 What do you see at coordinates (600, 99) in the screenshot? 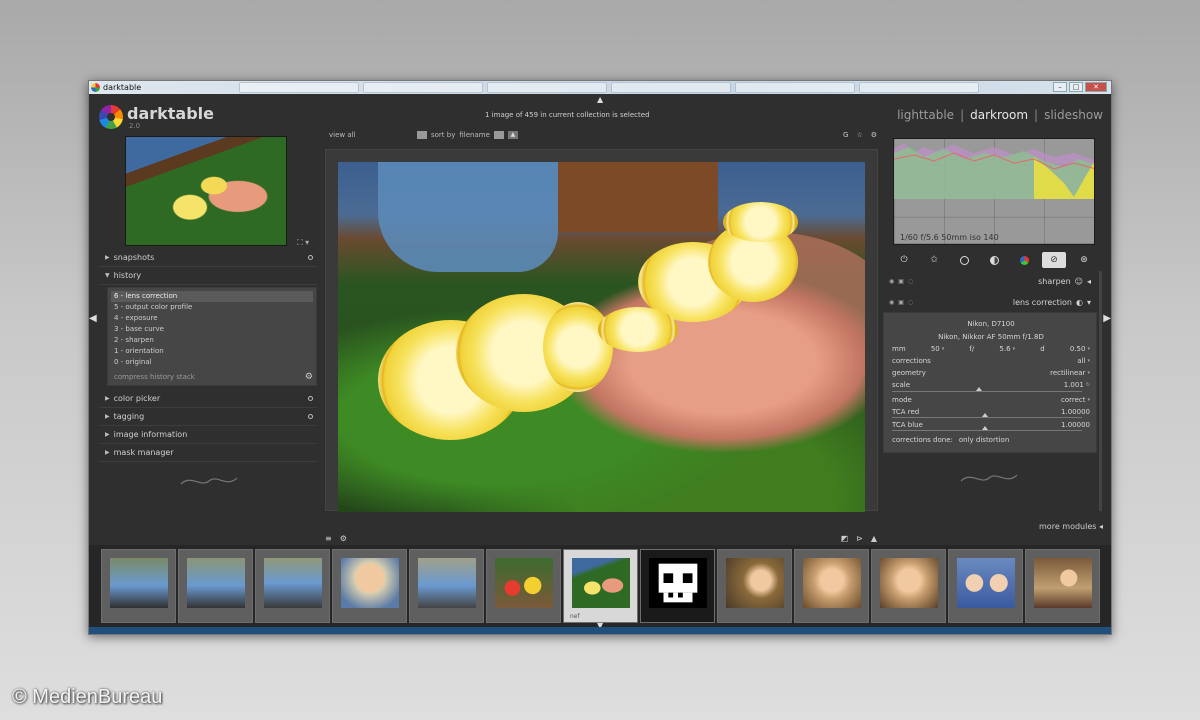
I see `collapse-top-arrow-icon: ▲` at bounding box center [600, 99].